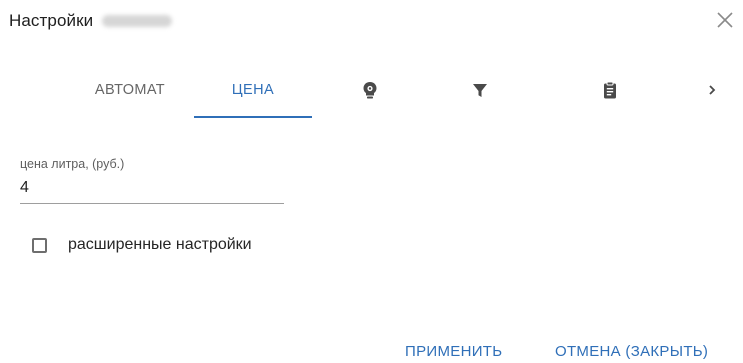 The width and height of the screenshot is (743, 363). I want to click on price-per-liter-label: цена литра, (руб.), so click(72, 164).